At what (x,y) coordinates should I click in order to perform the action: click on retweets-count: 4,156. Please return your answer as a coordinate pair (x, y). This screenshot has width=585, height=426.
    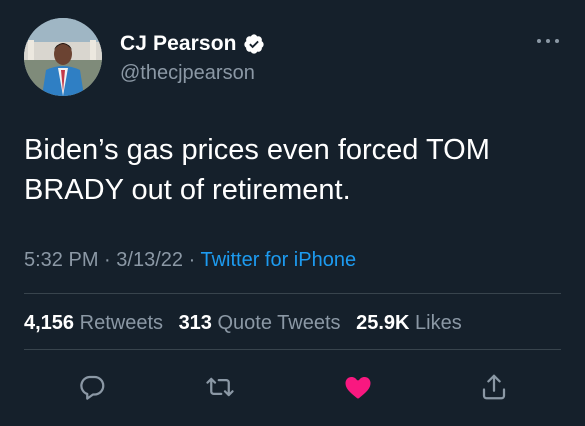
    Looking at the image, I should click on (49, 323).